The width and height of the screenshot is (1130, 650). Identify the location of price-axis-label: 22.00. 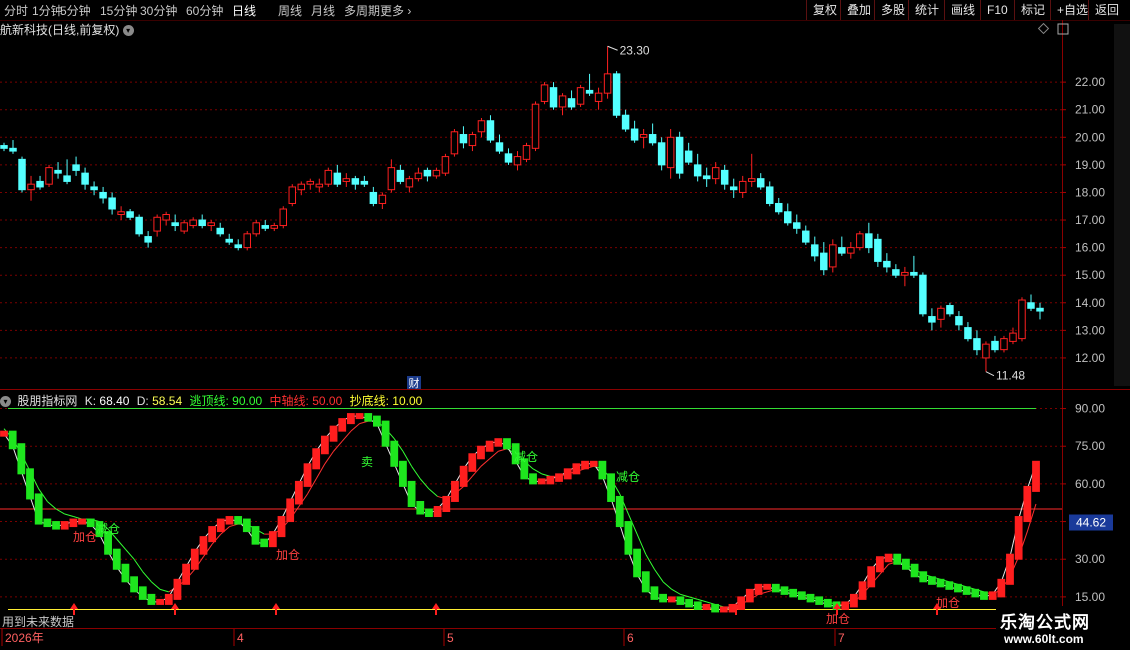
(1090, 82).